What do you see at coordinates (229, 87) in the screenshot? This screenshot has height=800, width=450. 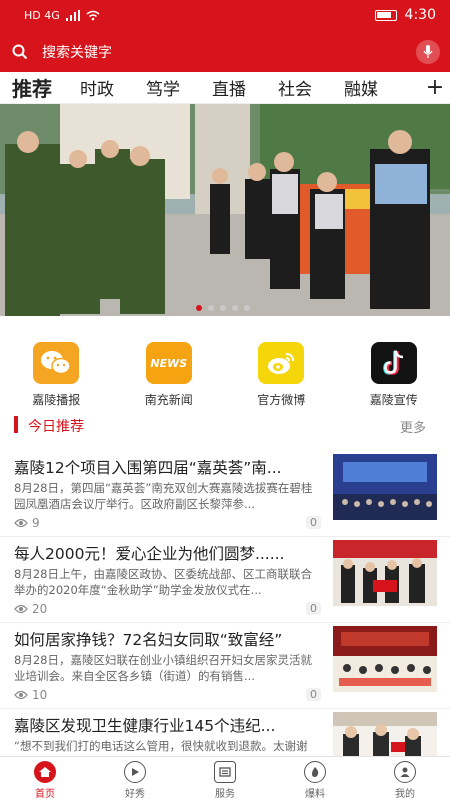 I see `tab-live: 直播` at bounding box center [229, 87].